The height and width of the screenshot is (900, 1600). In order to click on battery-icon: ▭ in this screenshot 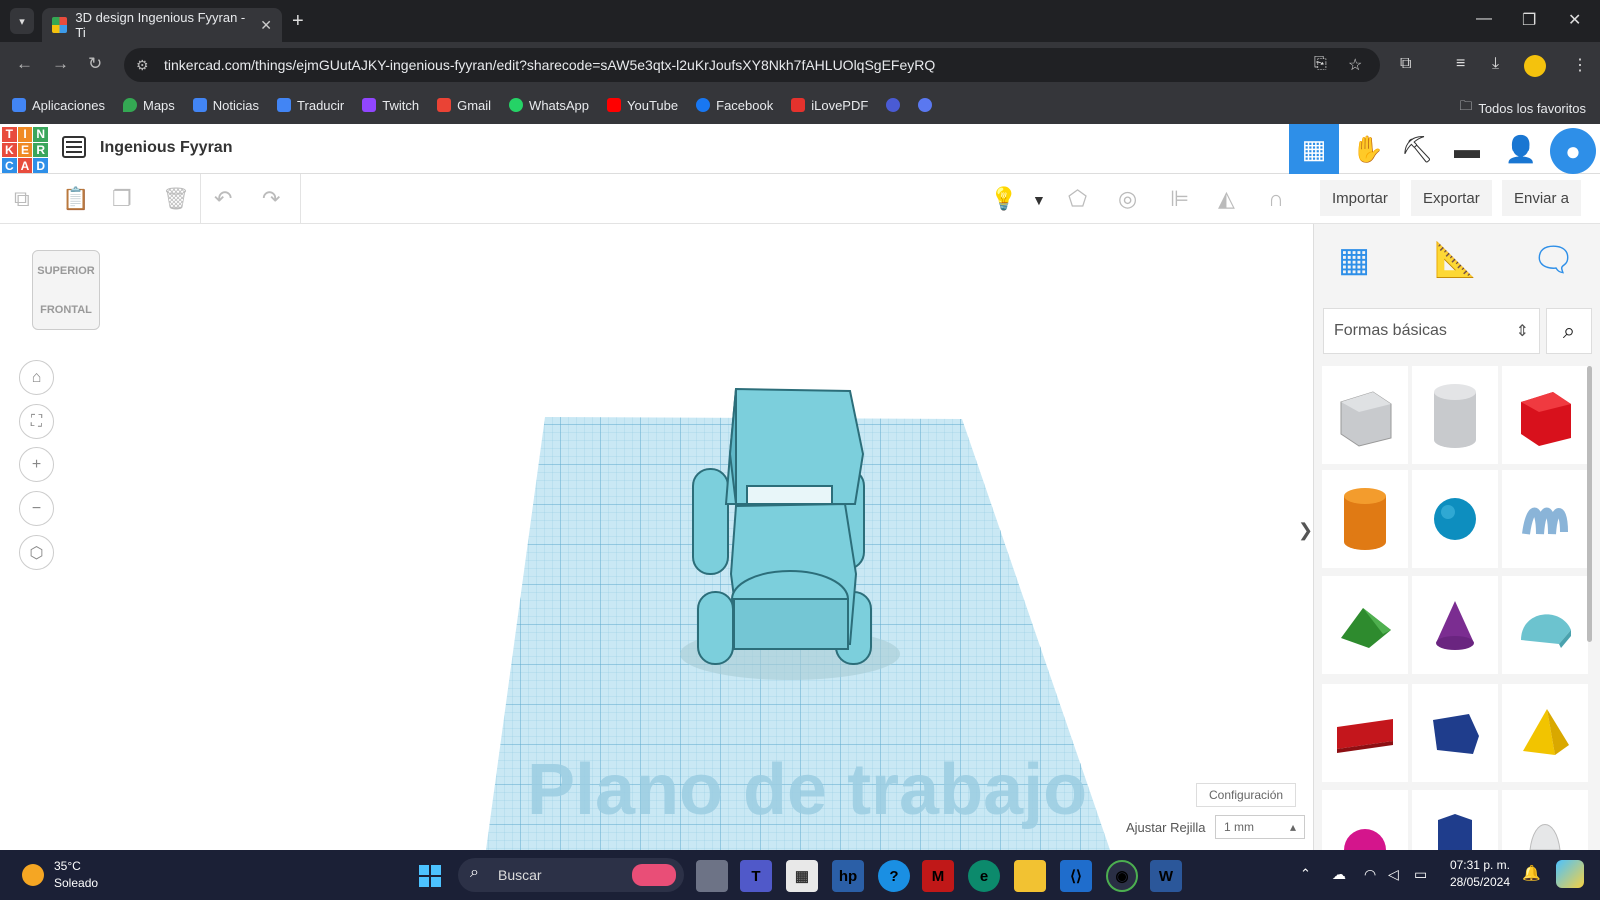, I will do `click(1420, 874)`.